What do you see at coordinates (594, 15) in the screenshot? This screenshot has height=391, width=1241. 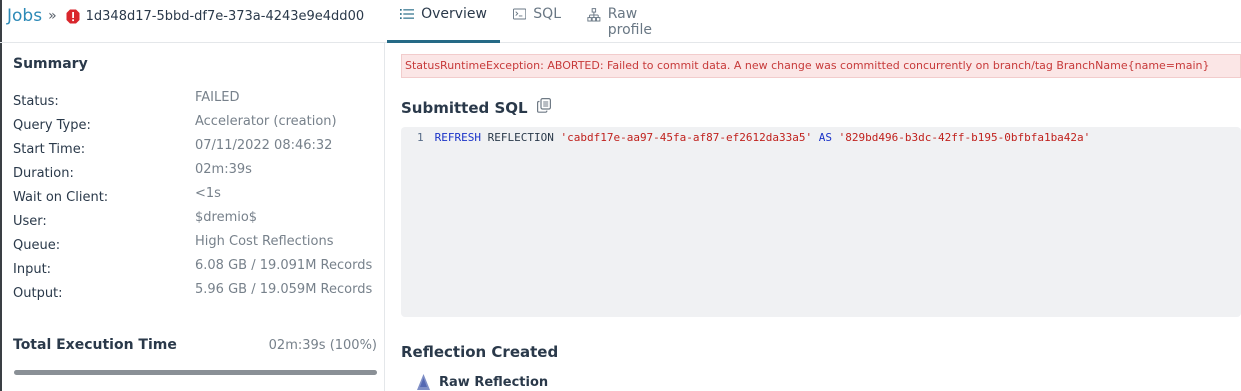 I see `tree-icon` at bounding box center [594, 15].